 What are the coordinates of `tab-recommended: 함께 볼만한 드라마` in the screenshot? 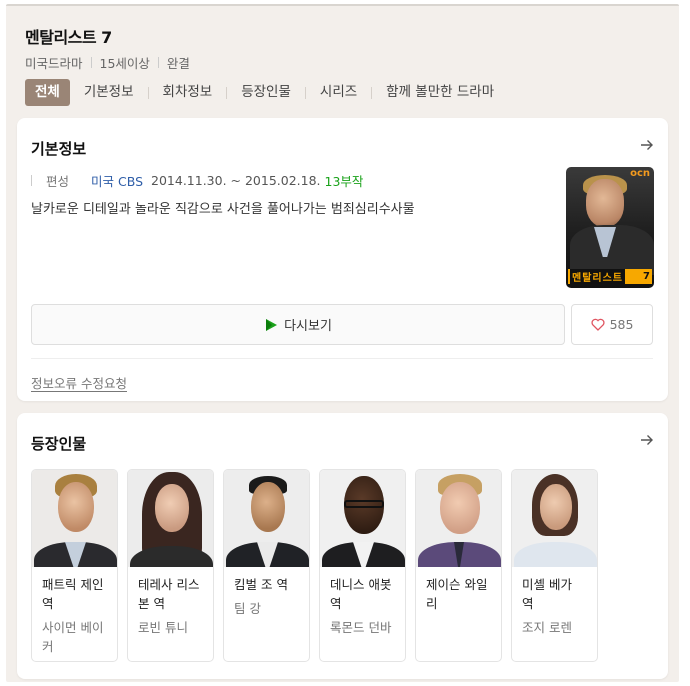 It's located at (440, 92).